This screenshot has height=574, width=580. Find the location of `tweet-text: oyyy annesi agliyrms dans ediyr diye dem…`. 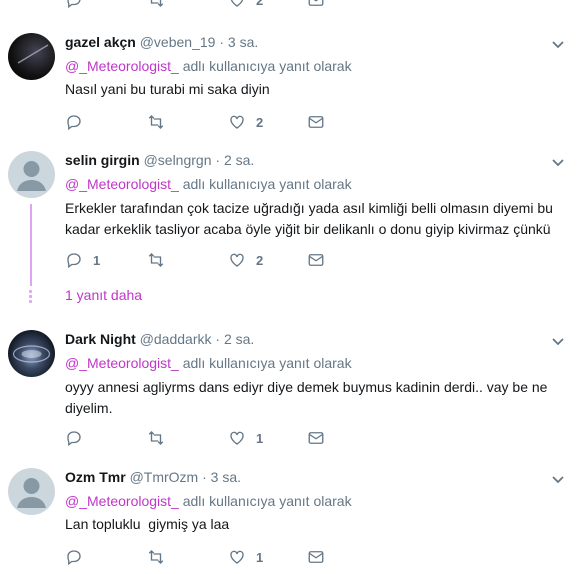

tweet-text: oyyy annesi agliyrms dans ediyr diye dem… is located at coordinates (306, 397).